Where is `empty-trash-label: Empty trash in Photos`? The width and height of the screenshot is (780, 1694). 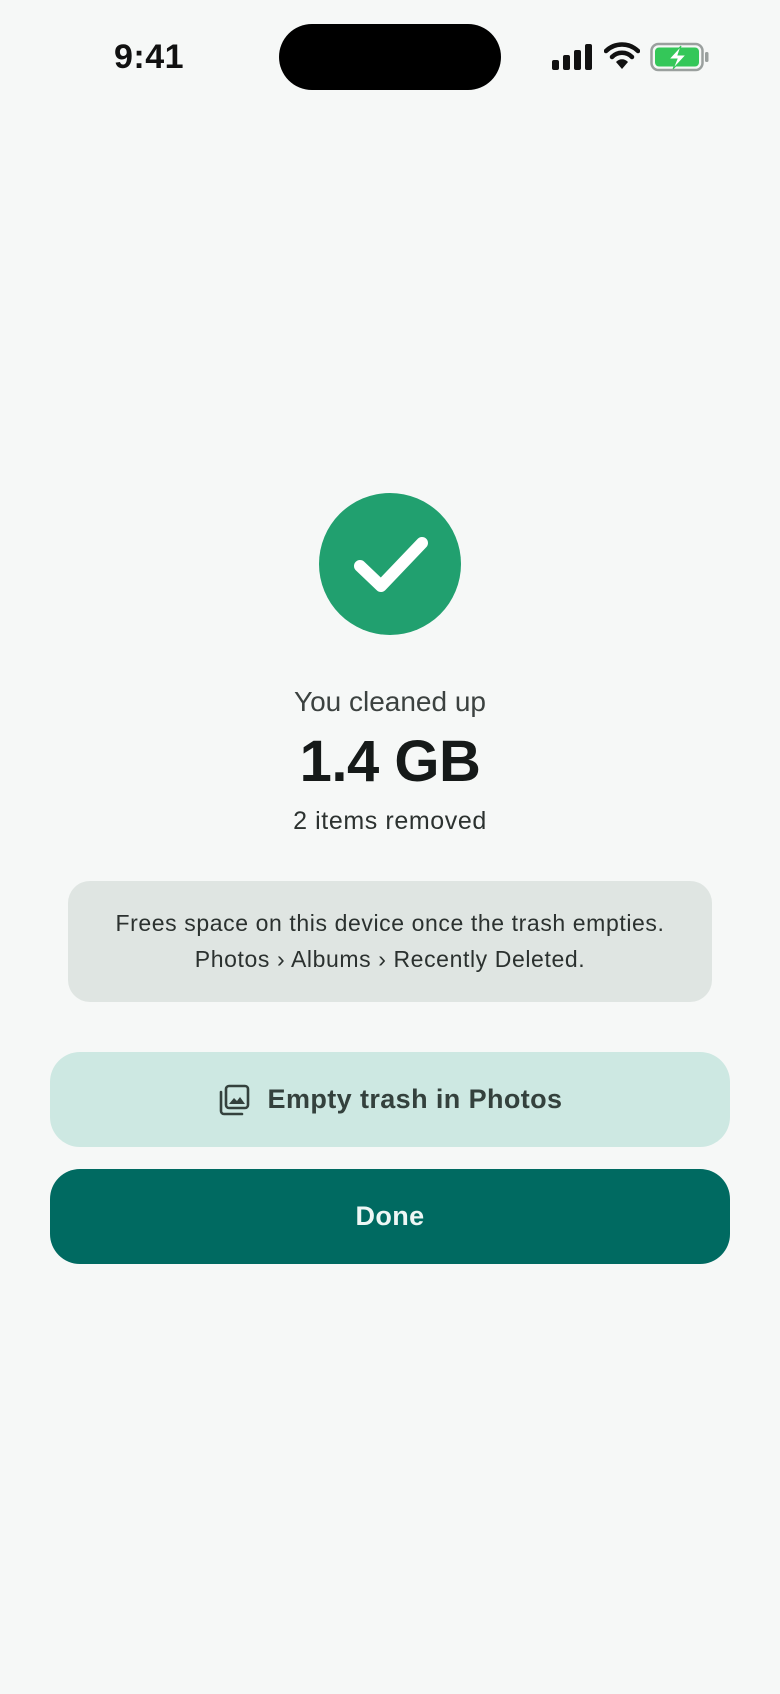 empty-trash-label: Empty trash in Photos is located at coordinates (415, 1099).